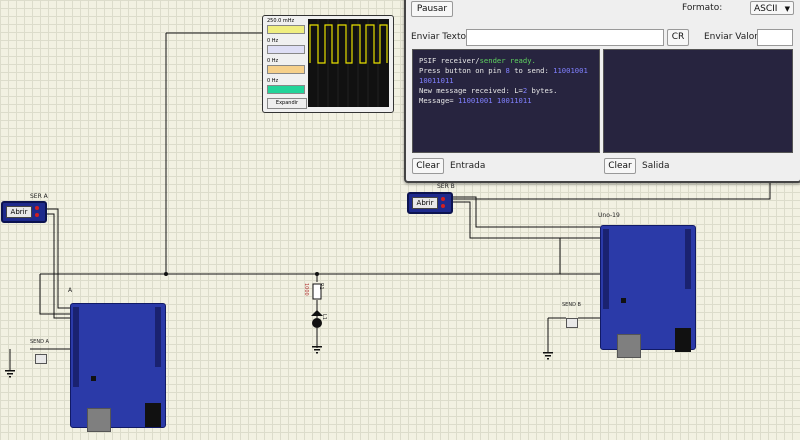 This screenshot has width=800, height=440. I want to click on term-line5a: Message=, so click(438, 100).